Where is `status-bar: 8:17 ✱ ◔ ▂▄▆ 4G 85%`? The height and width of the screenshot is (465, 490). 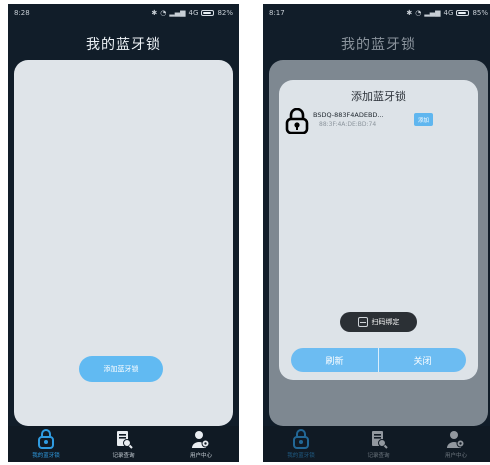 status-bar: 8:17 ✱ ◔ ▂▄▆ 4G 85% is located at coordinates (376, 13).